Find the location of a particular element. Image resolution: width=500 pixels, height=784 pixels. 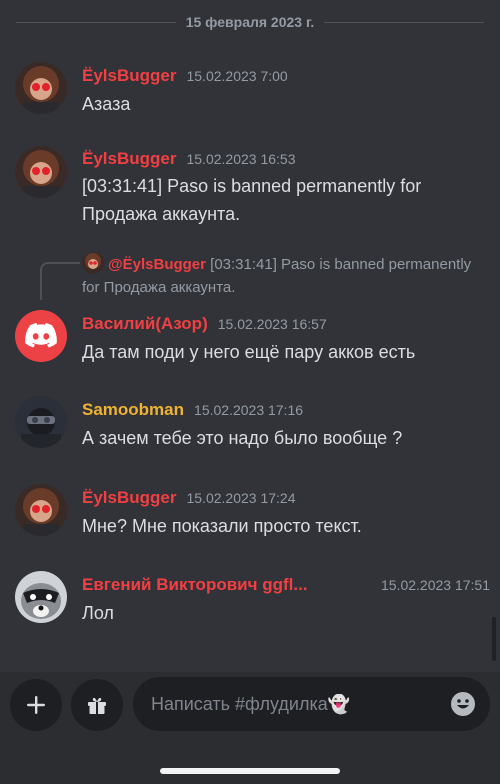

date-divider-text: 15 февраля 2023 г. is located at coordinates (250, 22).